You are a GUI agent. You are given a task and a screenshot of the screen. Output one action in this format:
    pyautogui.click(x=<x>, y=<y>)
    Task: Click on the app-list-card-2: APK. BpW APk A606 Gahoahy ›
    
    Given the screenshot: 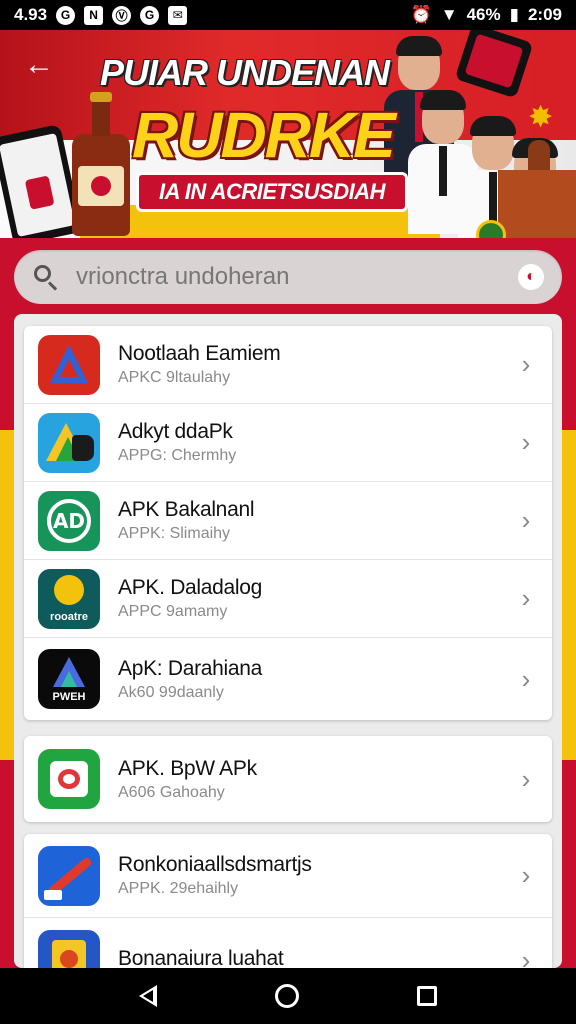 What is the action you would take?
    pyautogui.click(x=288, y=779)
    